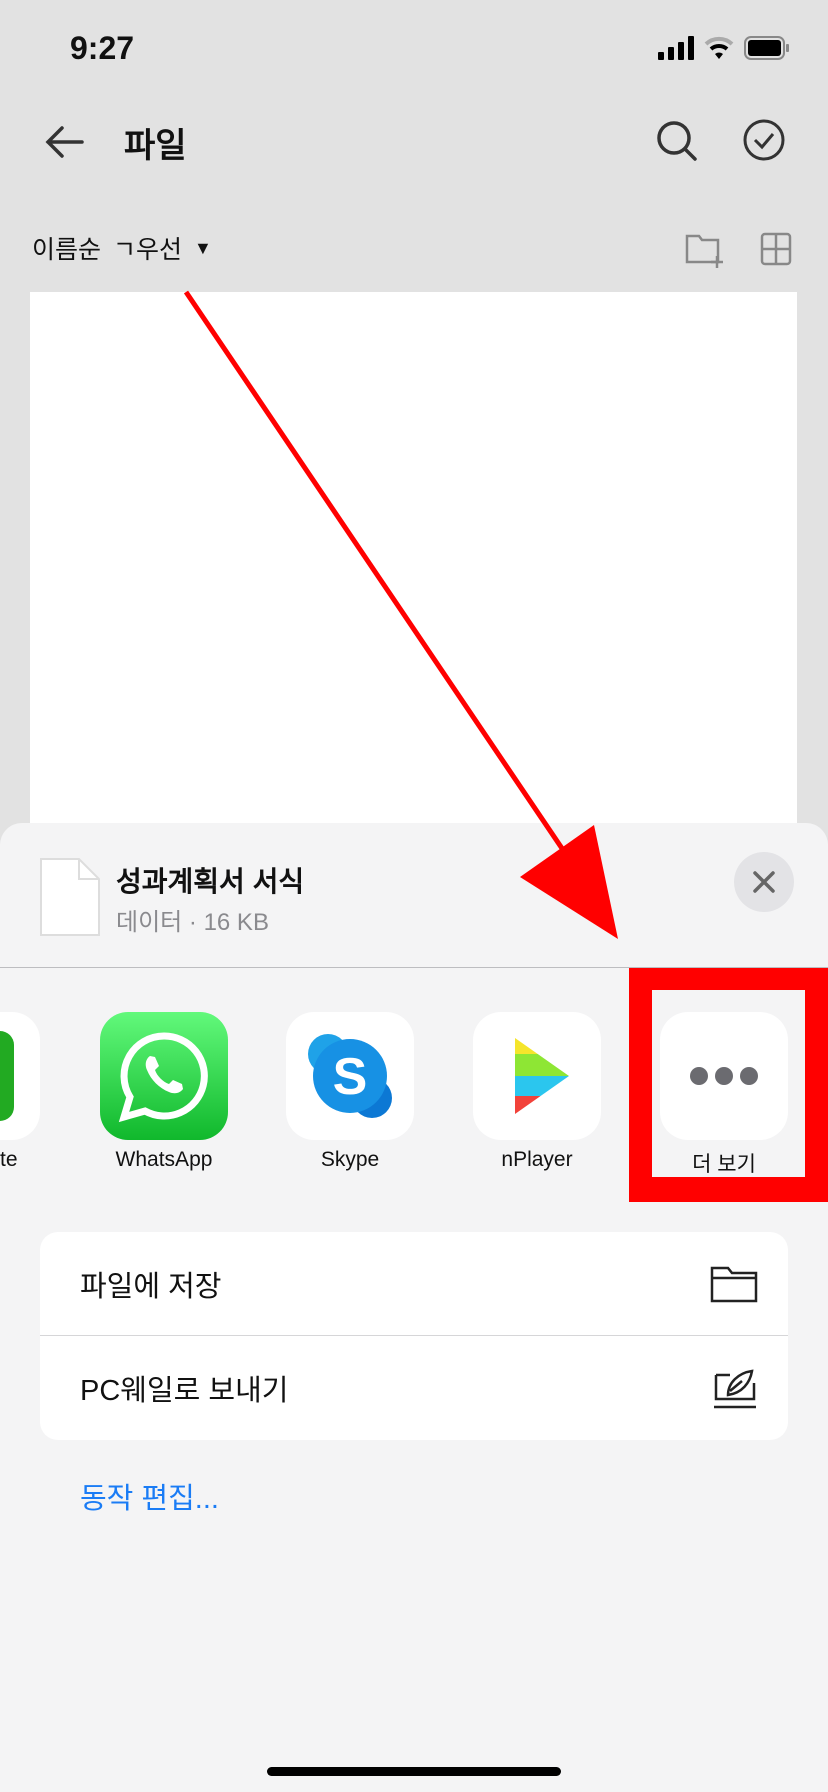 Image resolution: width=828 pixels, height=1792 pixels. I want to click on folder-icon, so click(734, 1284).